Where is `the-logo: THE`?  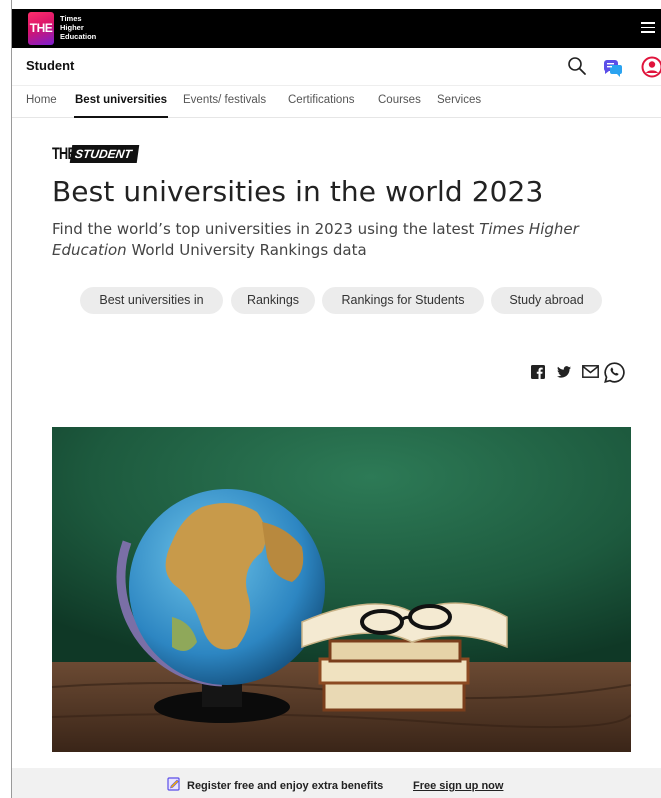
the-logo: THE is located at coordinates (41, 28).